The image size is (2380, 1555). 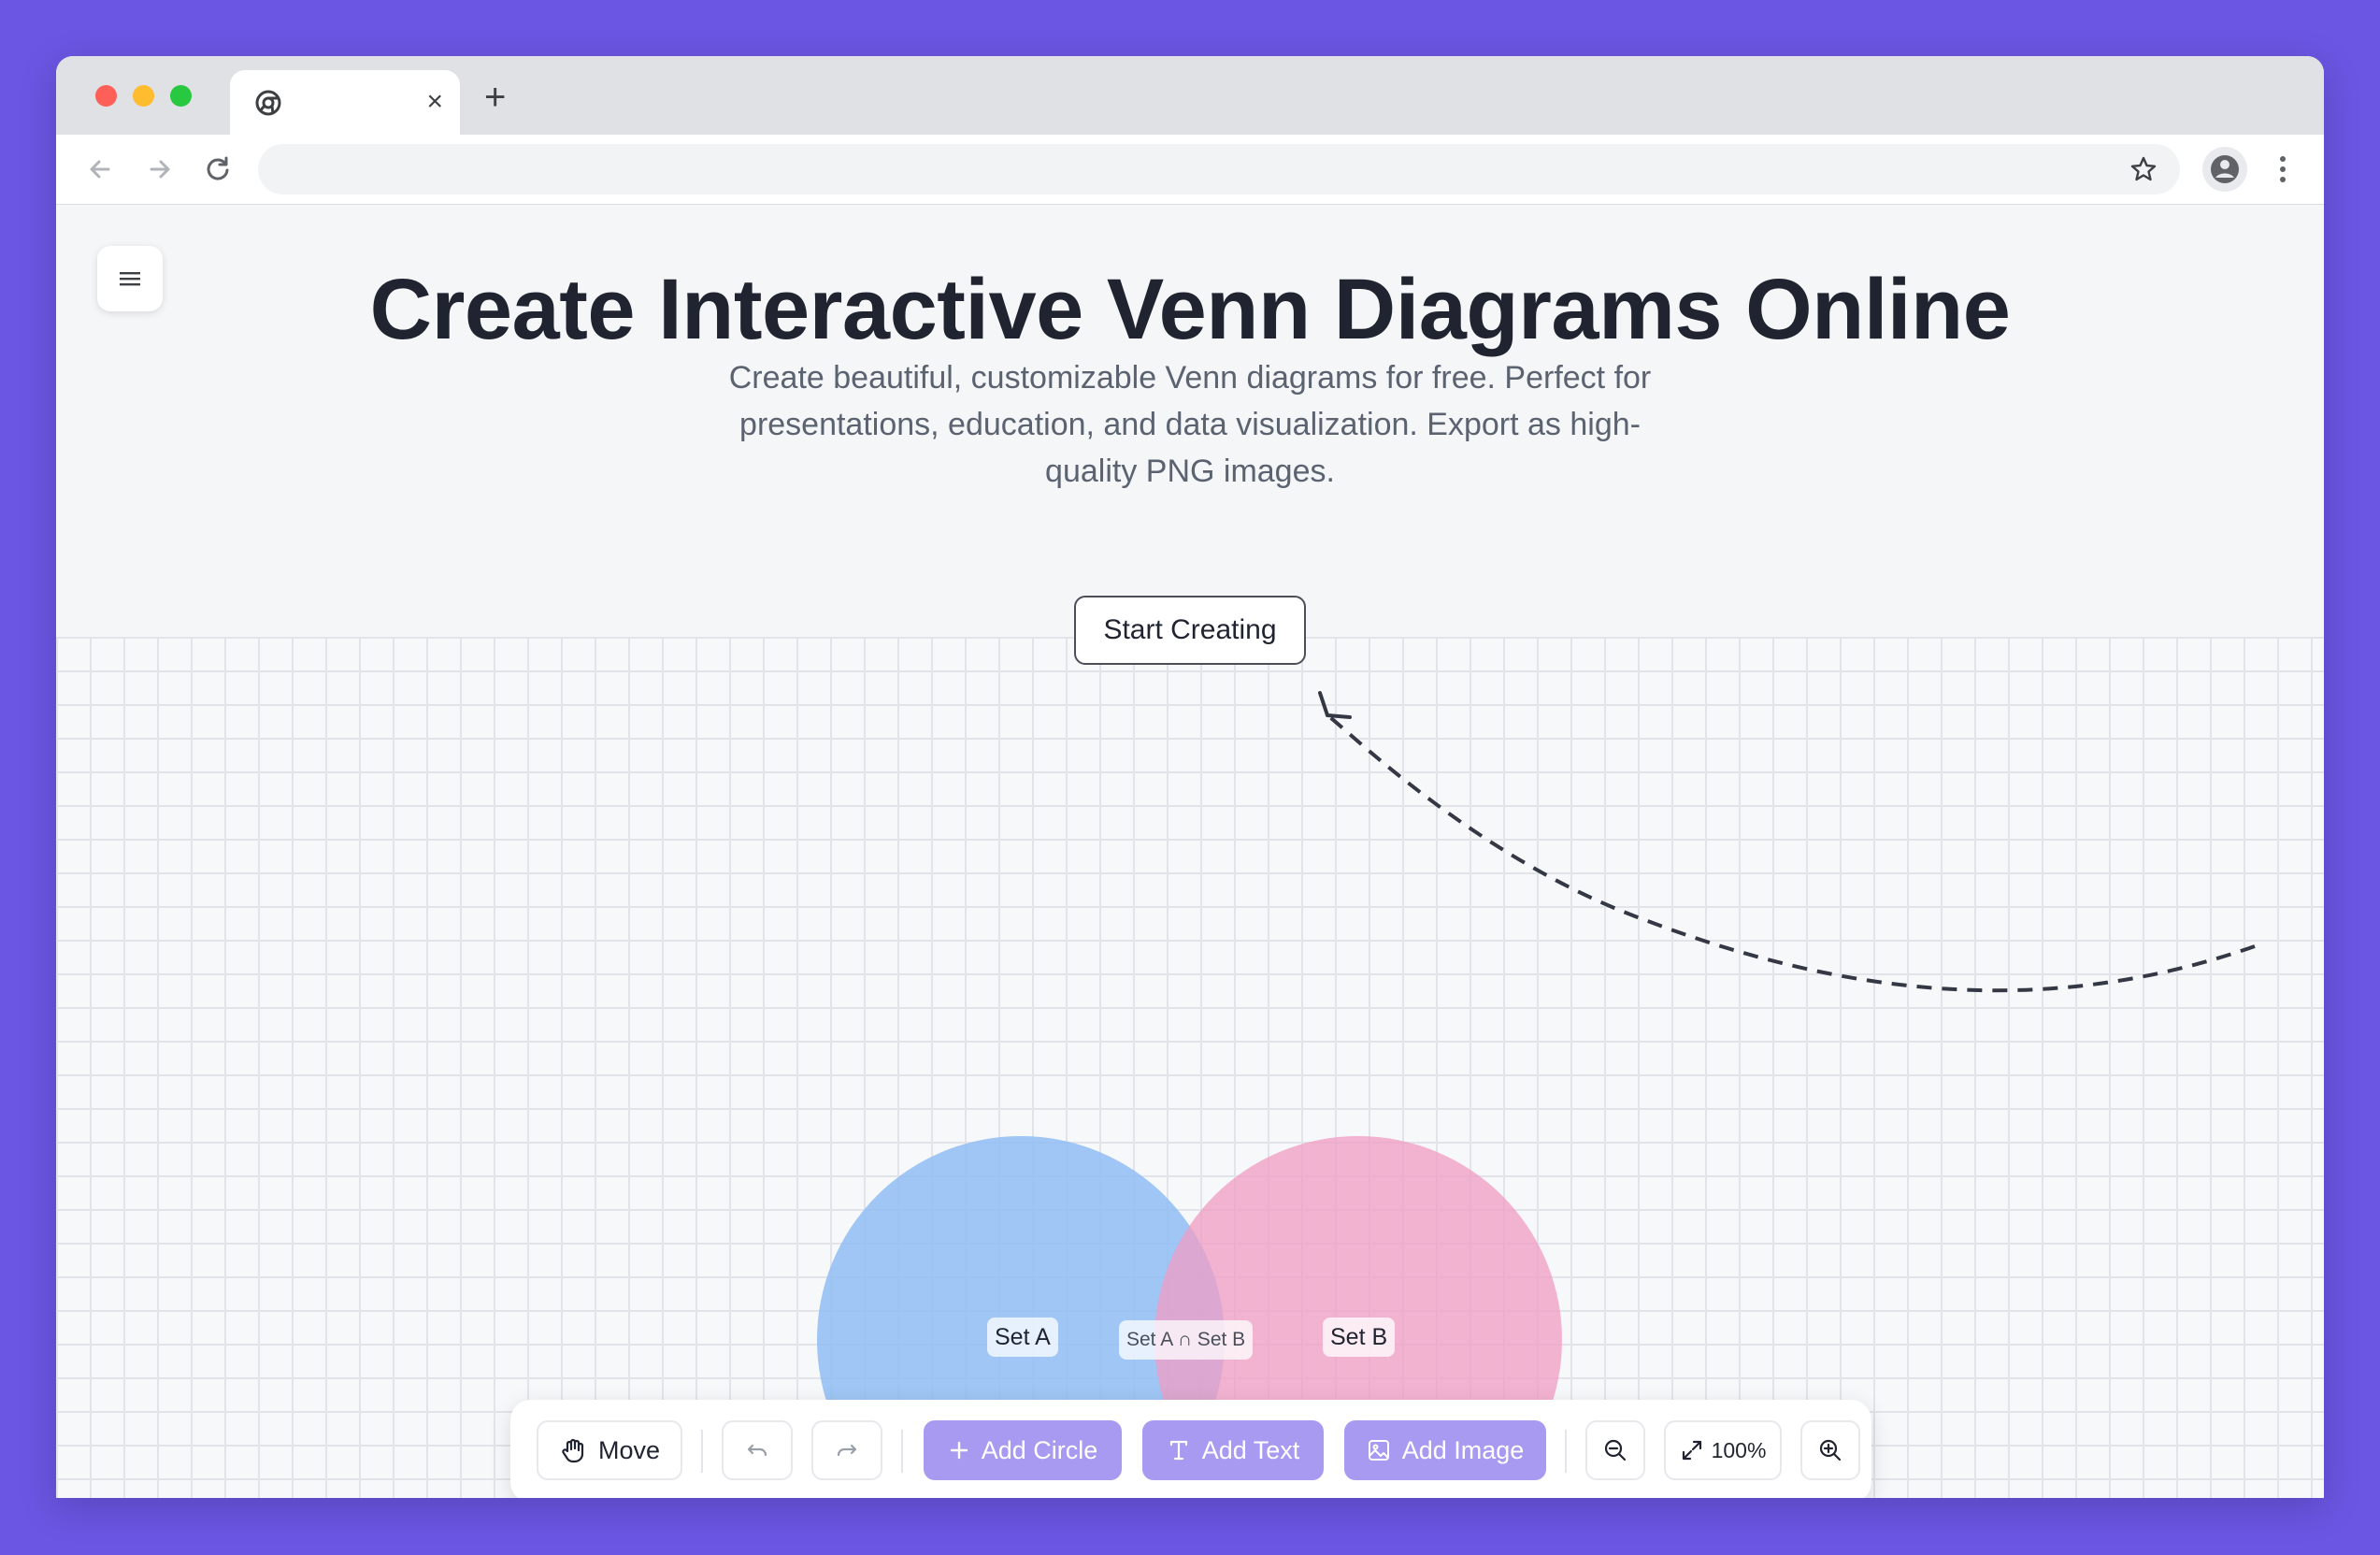 What do you see at coordinates (1250, 1449) in the screenshot?
I see `add-text-label: Add Text` at bounding box center [1250, 1449].